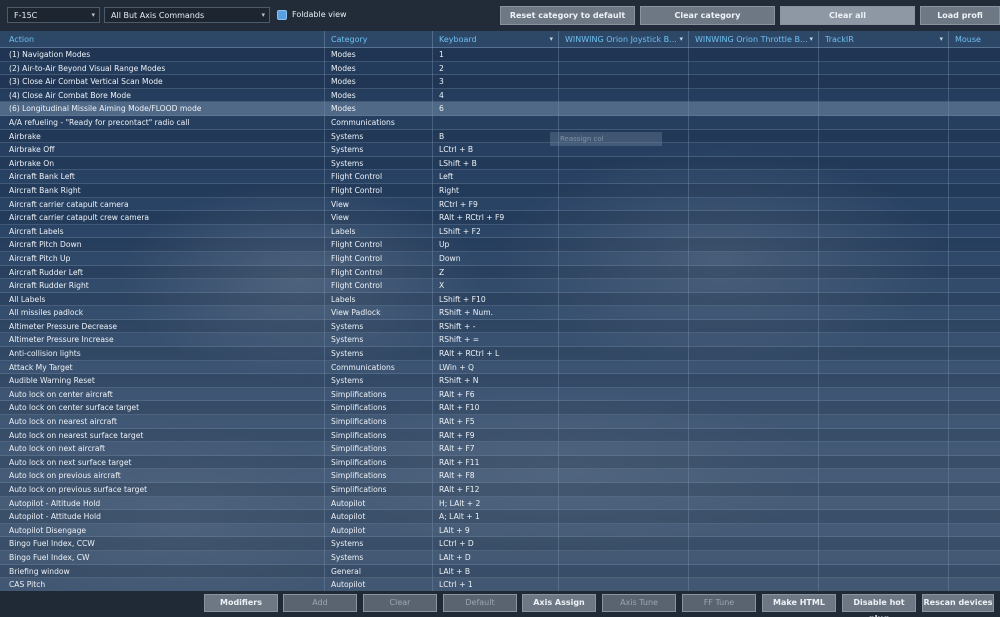 The width and height of the screenshot is (1000, 617). What do you see at coordinates (379, 571) in the screenshot?
I see `category-cell: General` at bounding box center [379, 571].